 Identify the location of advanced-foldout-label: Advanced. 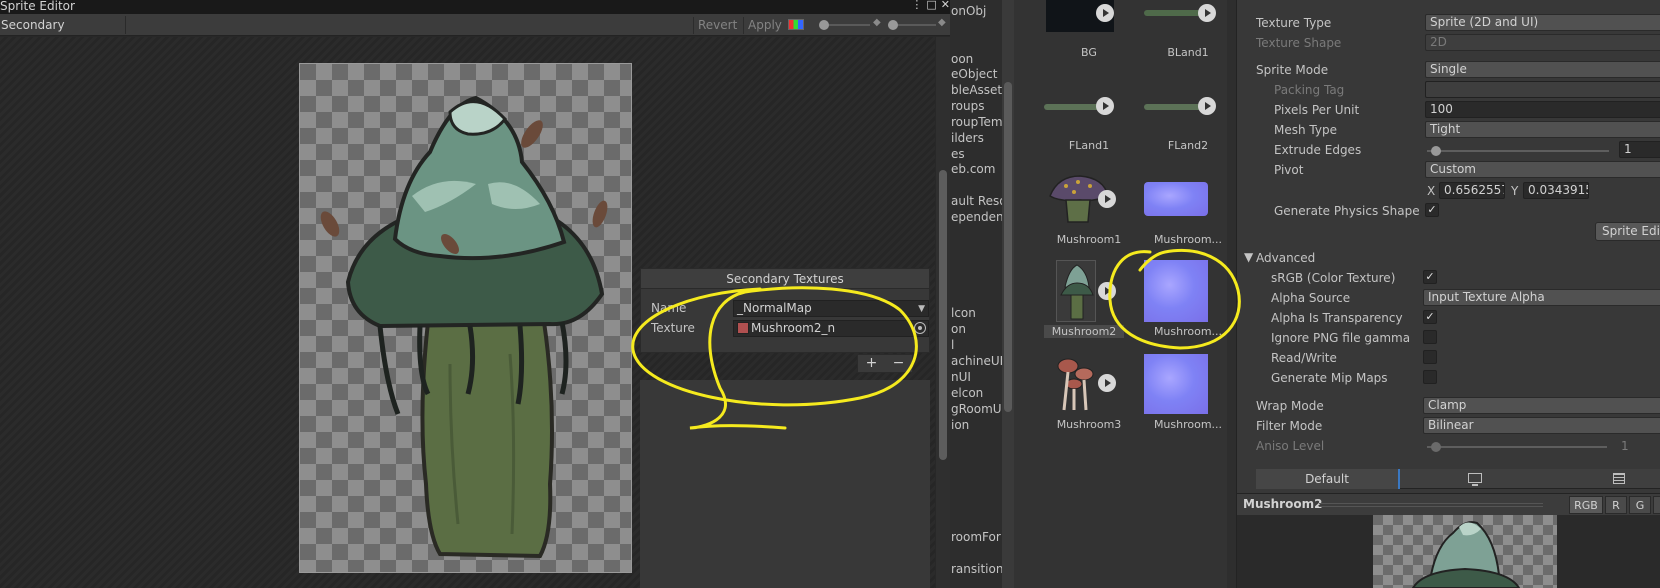
(1285, 258).